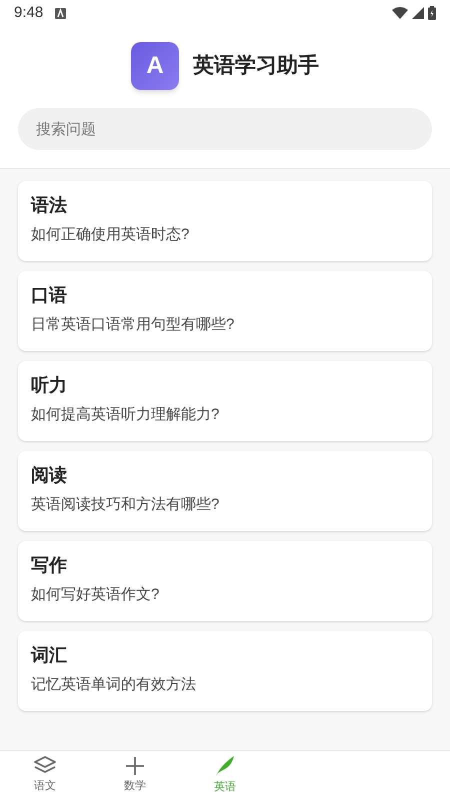  What do you see at coordinates (49, 205) in the screenshot?
I see `card-title: 语法` at bounding box center [49, 205].